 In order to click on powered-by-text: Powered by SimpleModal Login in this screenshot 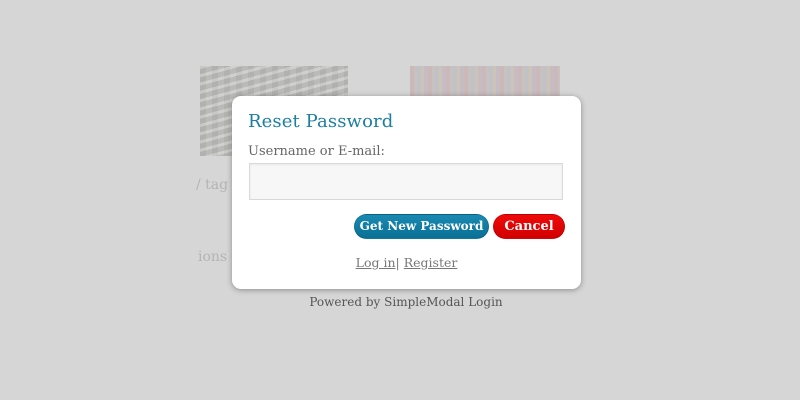, I will do `click(406, 302)`.